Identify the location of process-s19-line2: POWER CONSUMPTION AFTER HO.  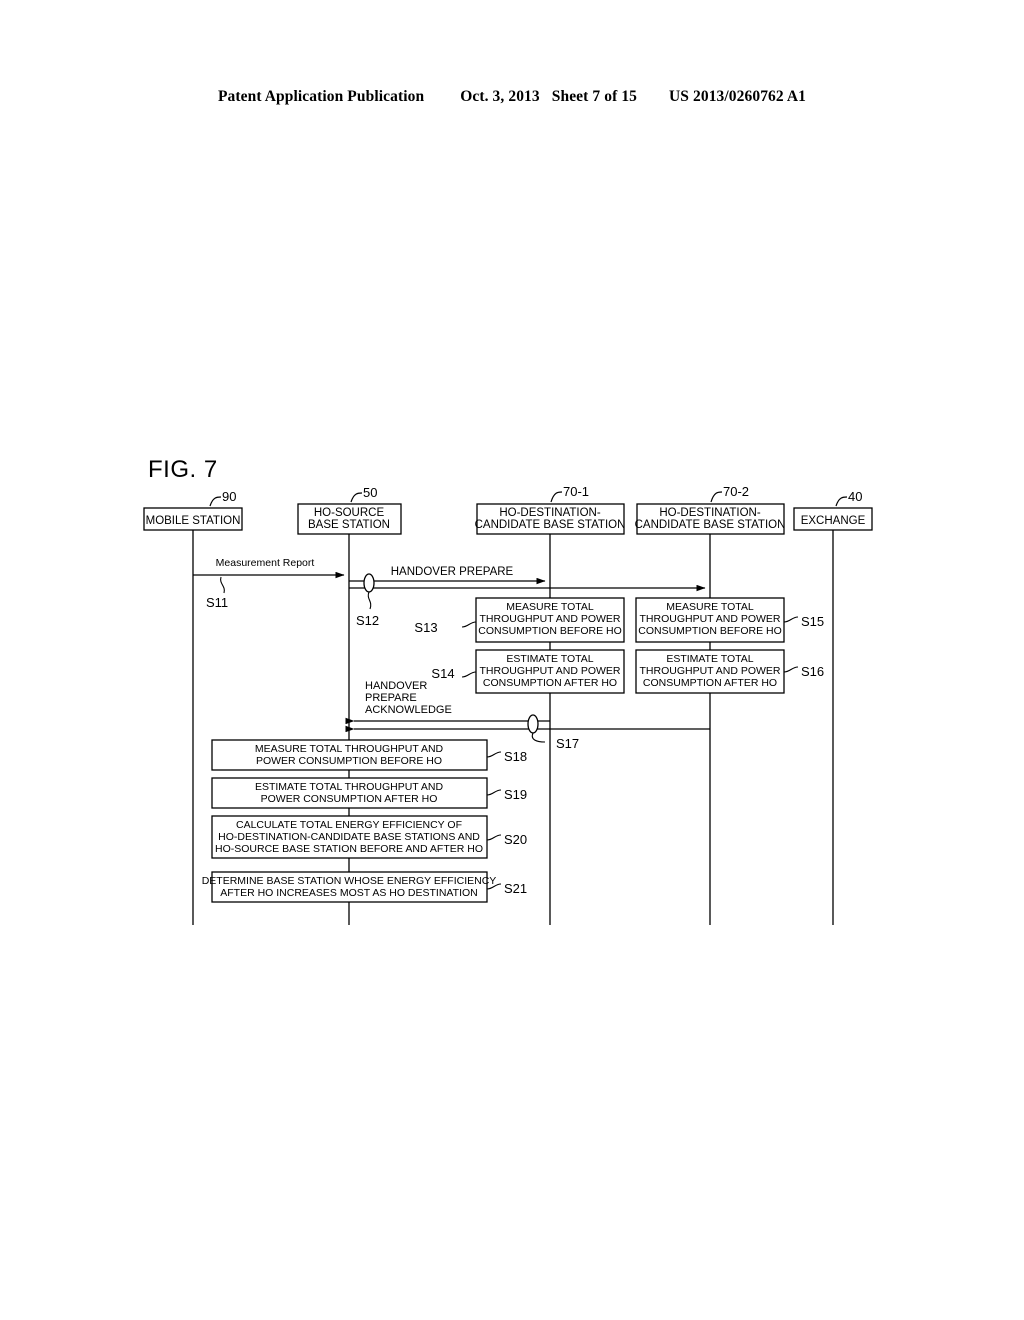
(349, 799).